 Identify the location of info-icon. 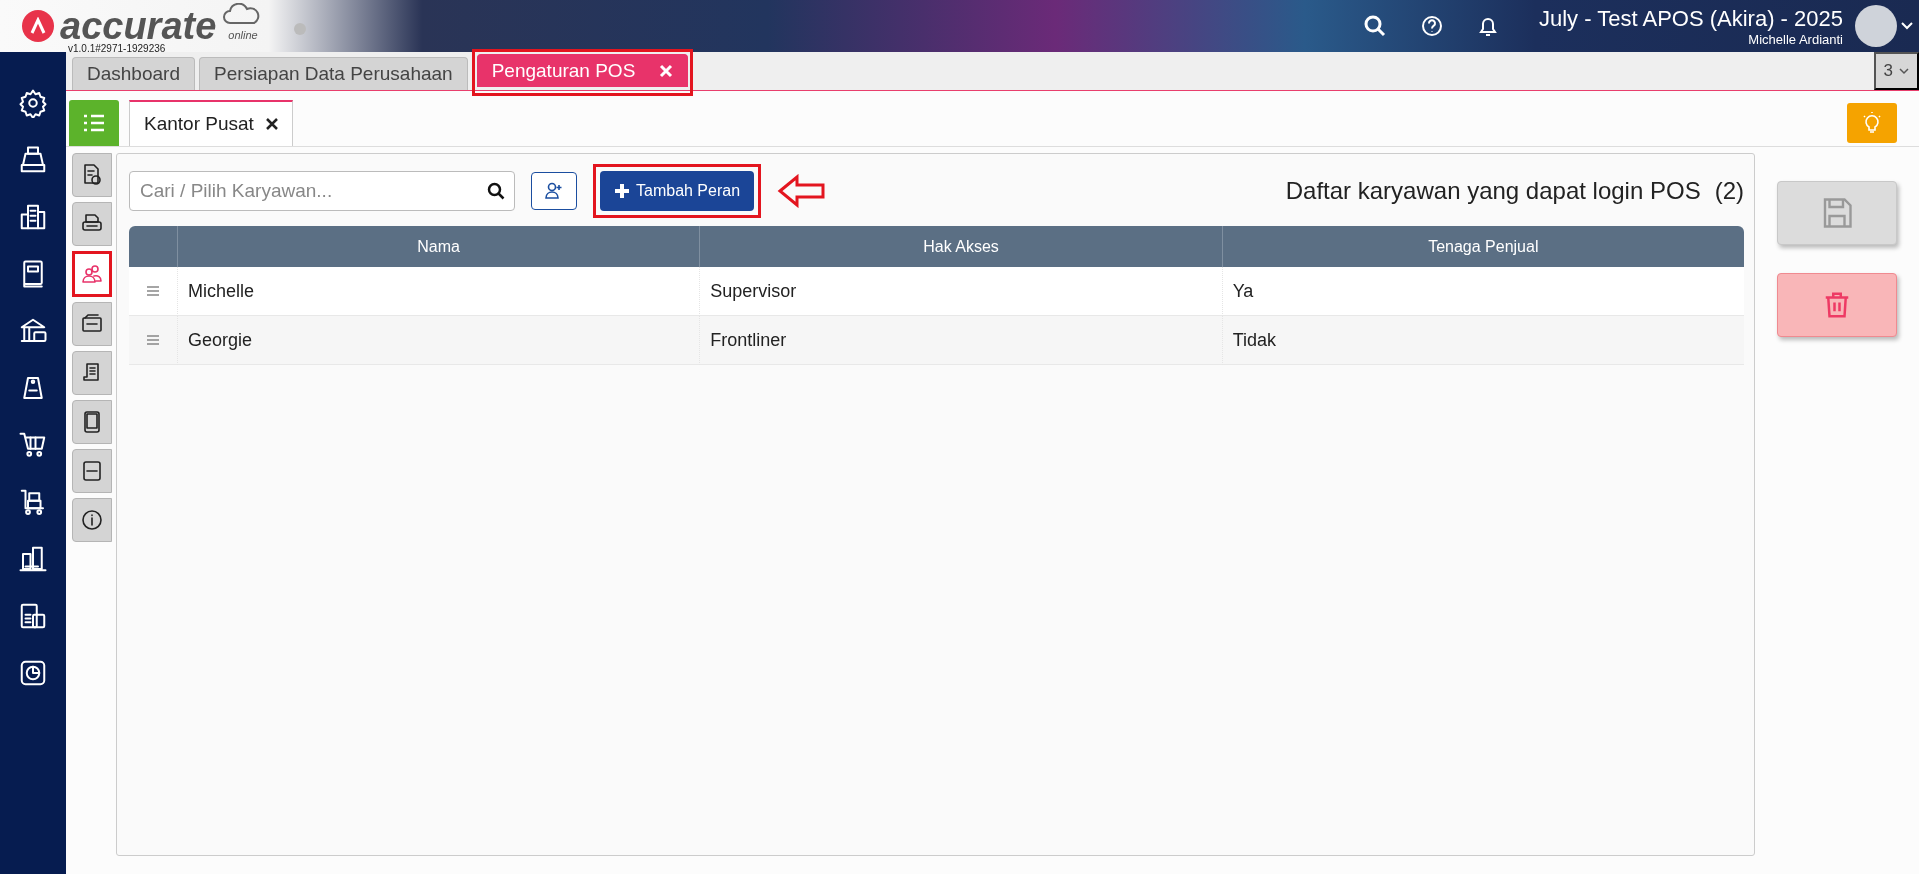
(92, 520).